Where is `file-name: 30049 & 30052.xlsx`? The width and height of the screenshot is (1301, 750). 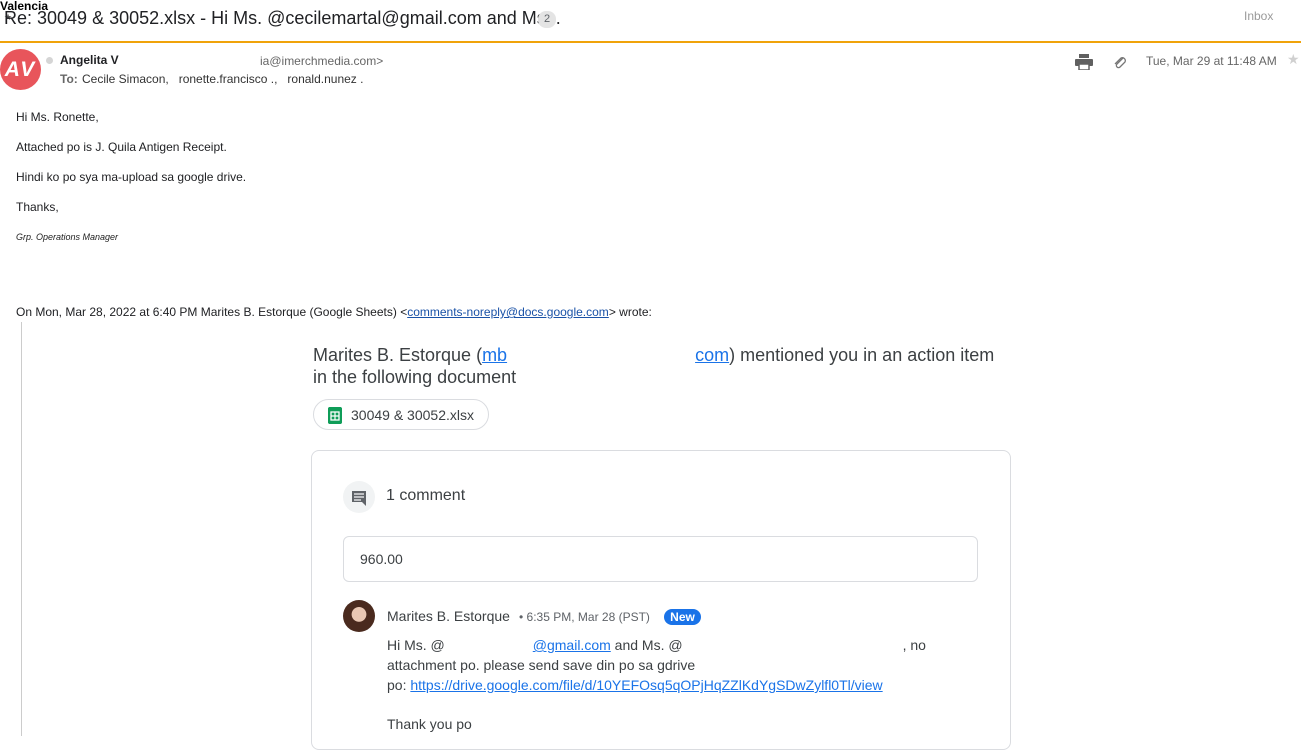
file-name: 30049 & 30052.xlsx is located at coordinates (412, 415).